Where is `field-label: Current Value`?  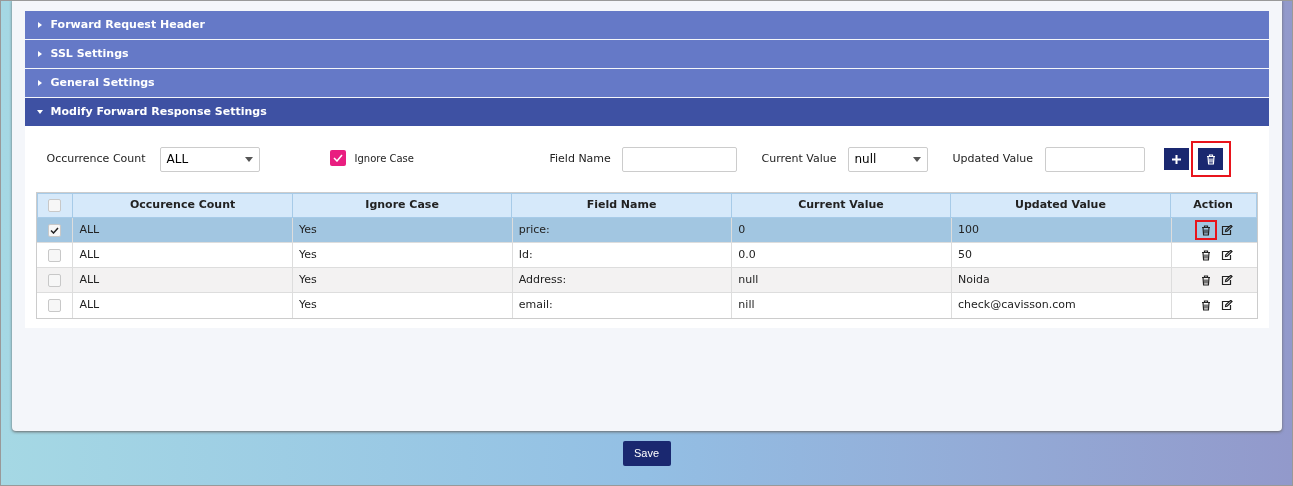
field-label: Current Value is located at coordinates (799, 158).